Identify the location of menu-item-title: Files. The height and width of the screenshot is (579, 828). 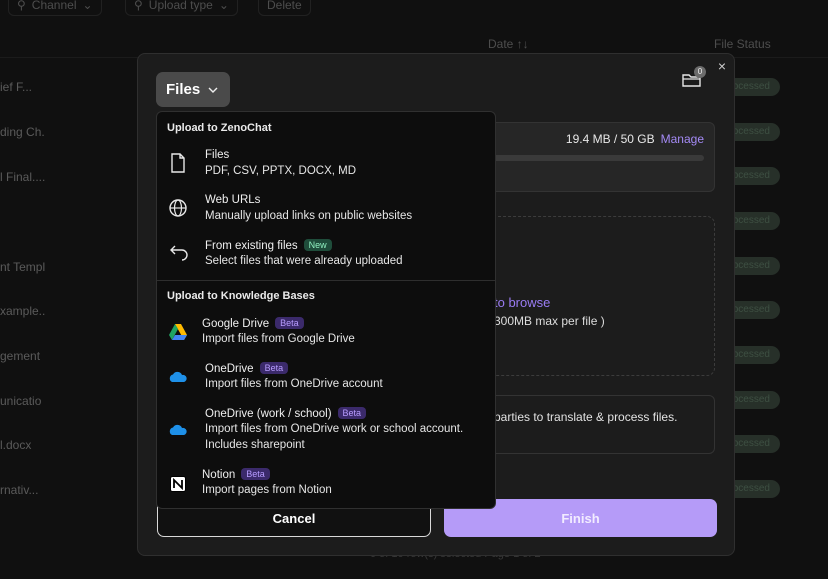
(217, 155).